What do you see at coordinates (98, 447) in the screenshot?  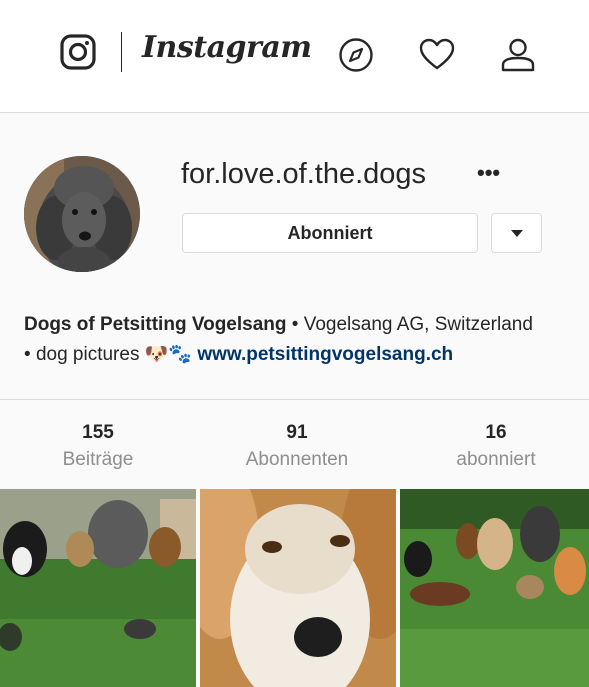 I see `stat-posts: 155 Beiträge` at bounding box center [98, 447].